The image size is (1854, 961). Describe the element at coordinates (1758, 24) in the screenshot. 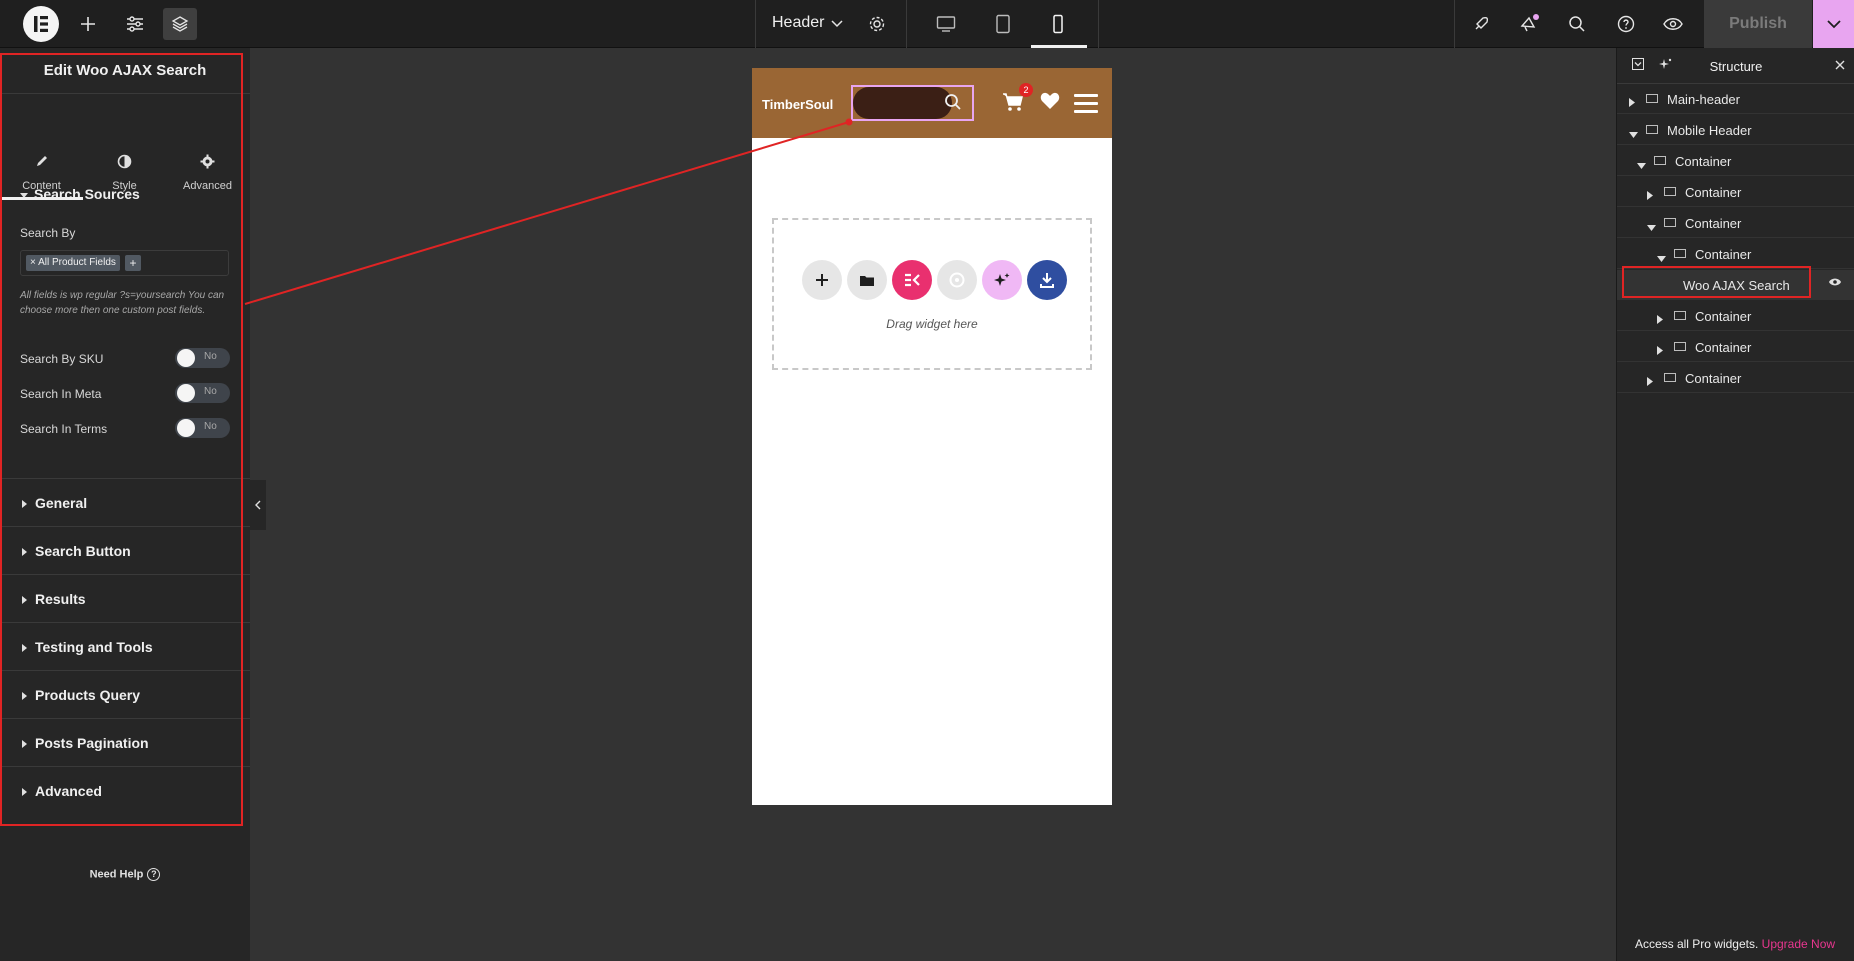

I see `publish-button: Publish` at that location.